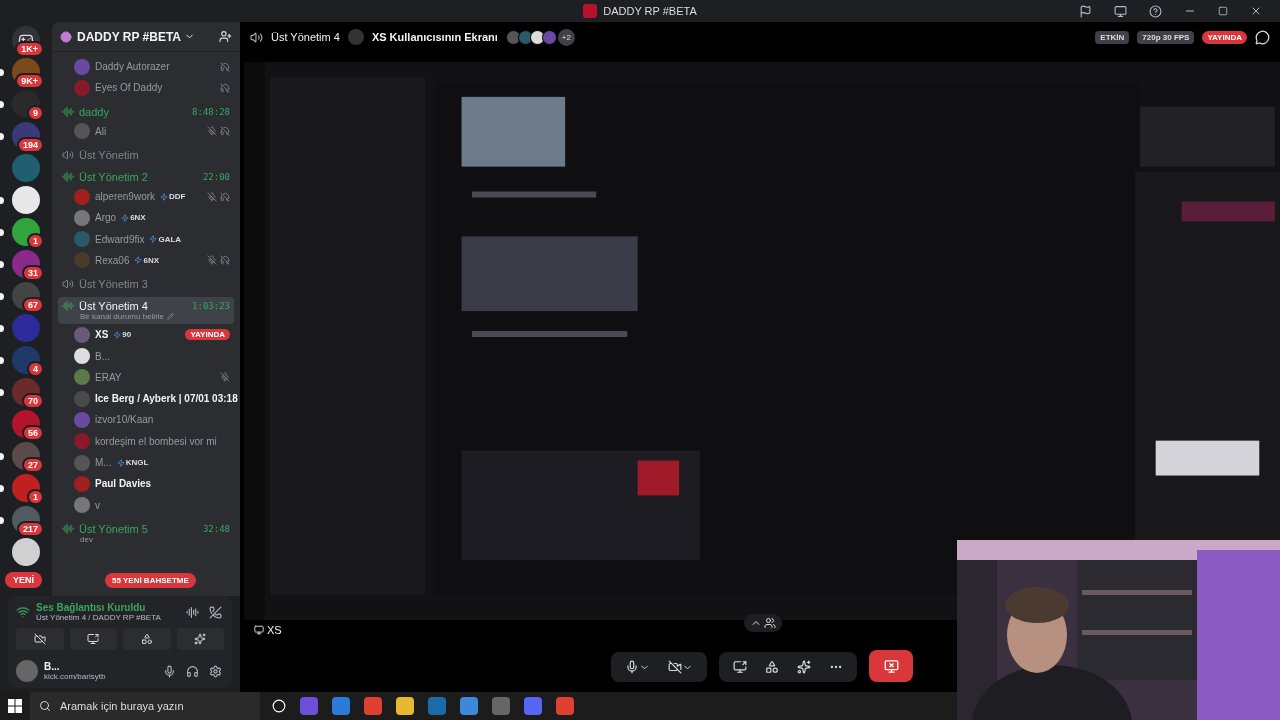 The width and height of the screenshot is (1280, 720). What do you see at coordinates (146, 311) in the screenshot?
I see `voice-channel: Üst Yönetim 4 1:03:23 Bir kanal durumu belirle` at bounding box center [146, 311].